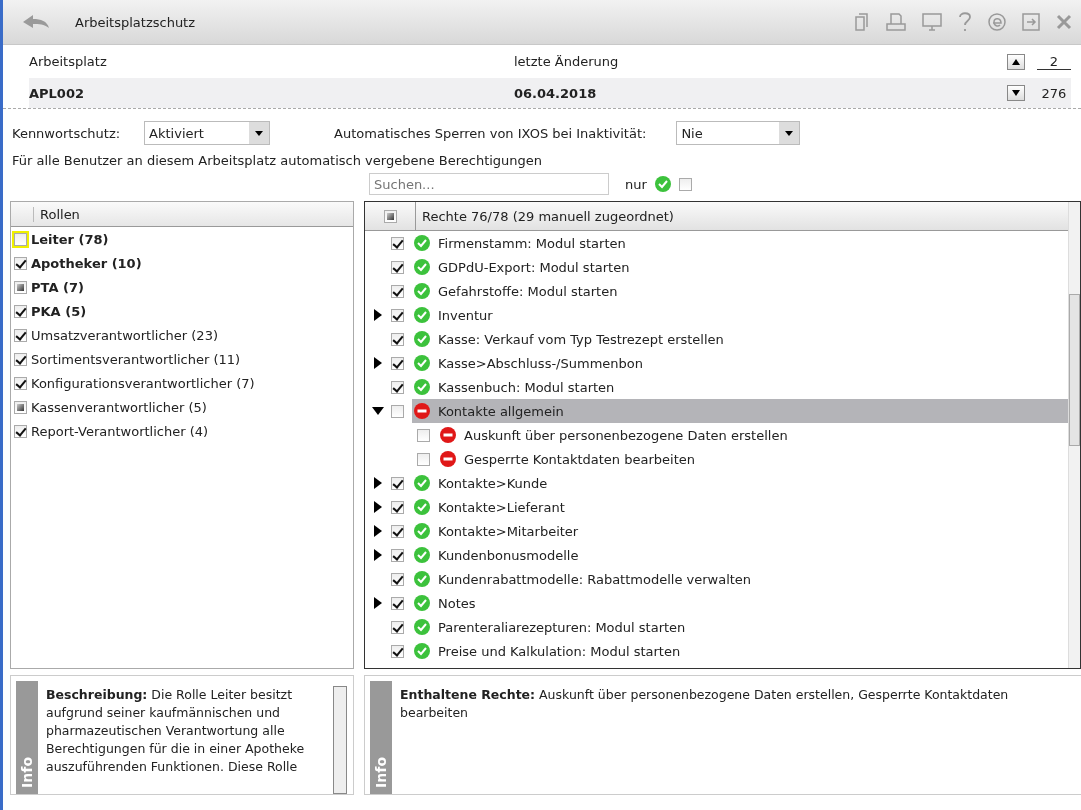 This screenshot has width=1081, height=810. What do you see at coordinates (176, 731) in the screenshot?
I see `description-text: Beschreibung: Die Rolle Leiter besitzt aufgrund seiner kaufmännischen und pharmazeutischen Verantwortung alle Berechtigungen für die in einer Apotheke auszuführenden Funktionen. Diese Rolle` at bounding box center [176, 731].